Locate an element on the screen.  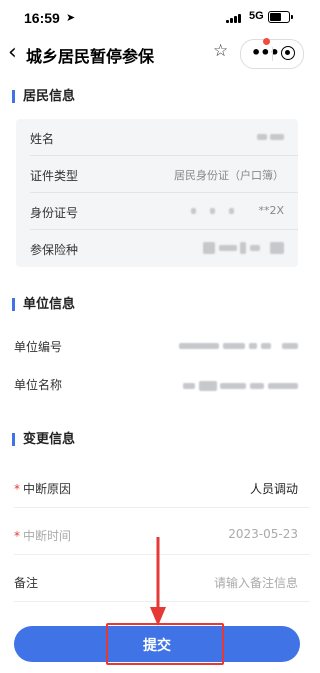
back-chevron-icon: ‹ is located at coordinates (12, 52).